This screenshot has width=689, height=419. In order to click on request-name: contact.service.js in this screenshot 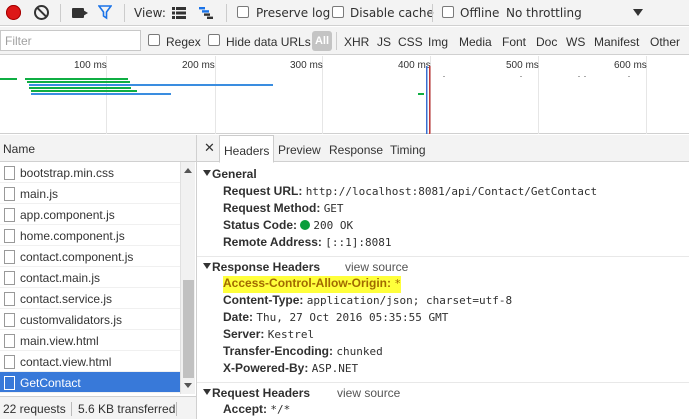, I will do `click(66, 299)`.